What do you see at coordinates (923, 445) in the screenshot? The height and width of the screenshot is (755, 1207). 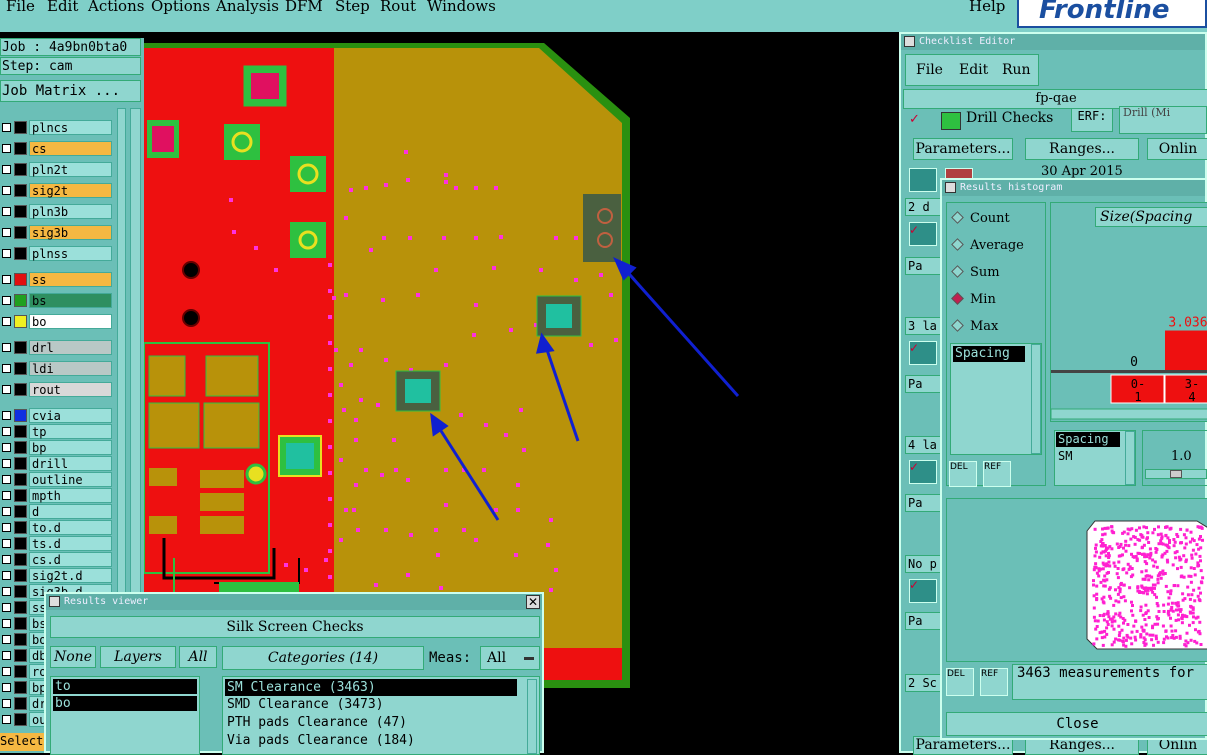 I see `checklist-row-label: 4 la` at bounding box center [923, 445].